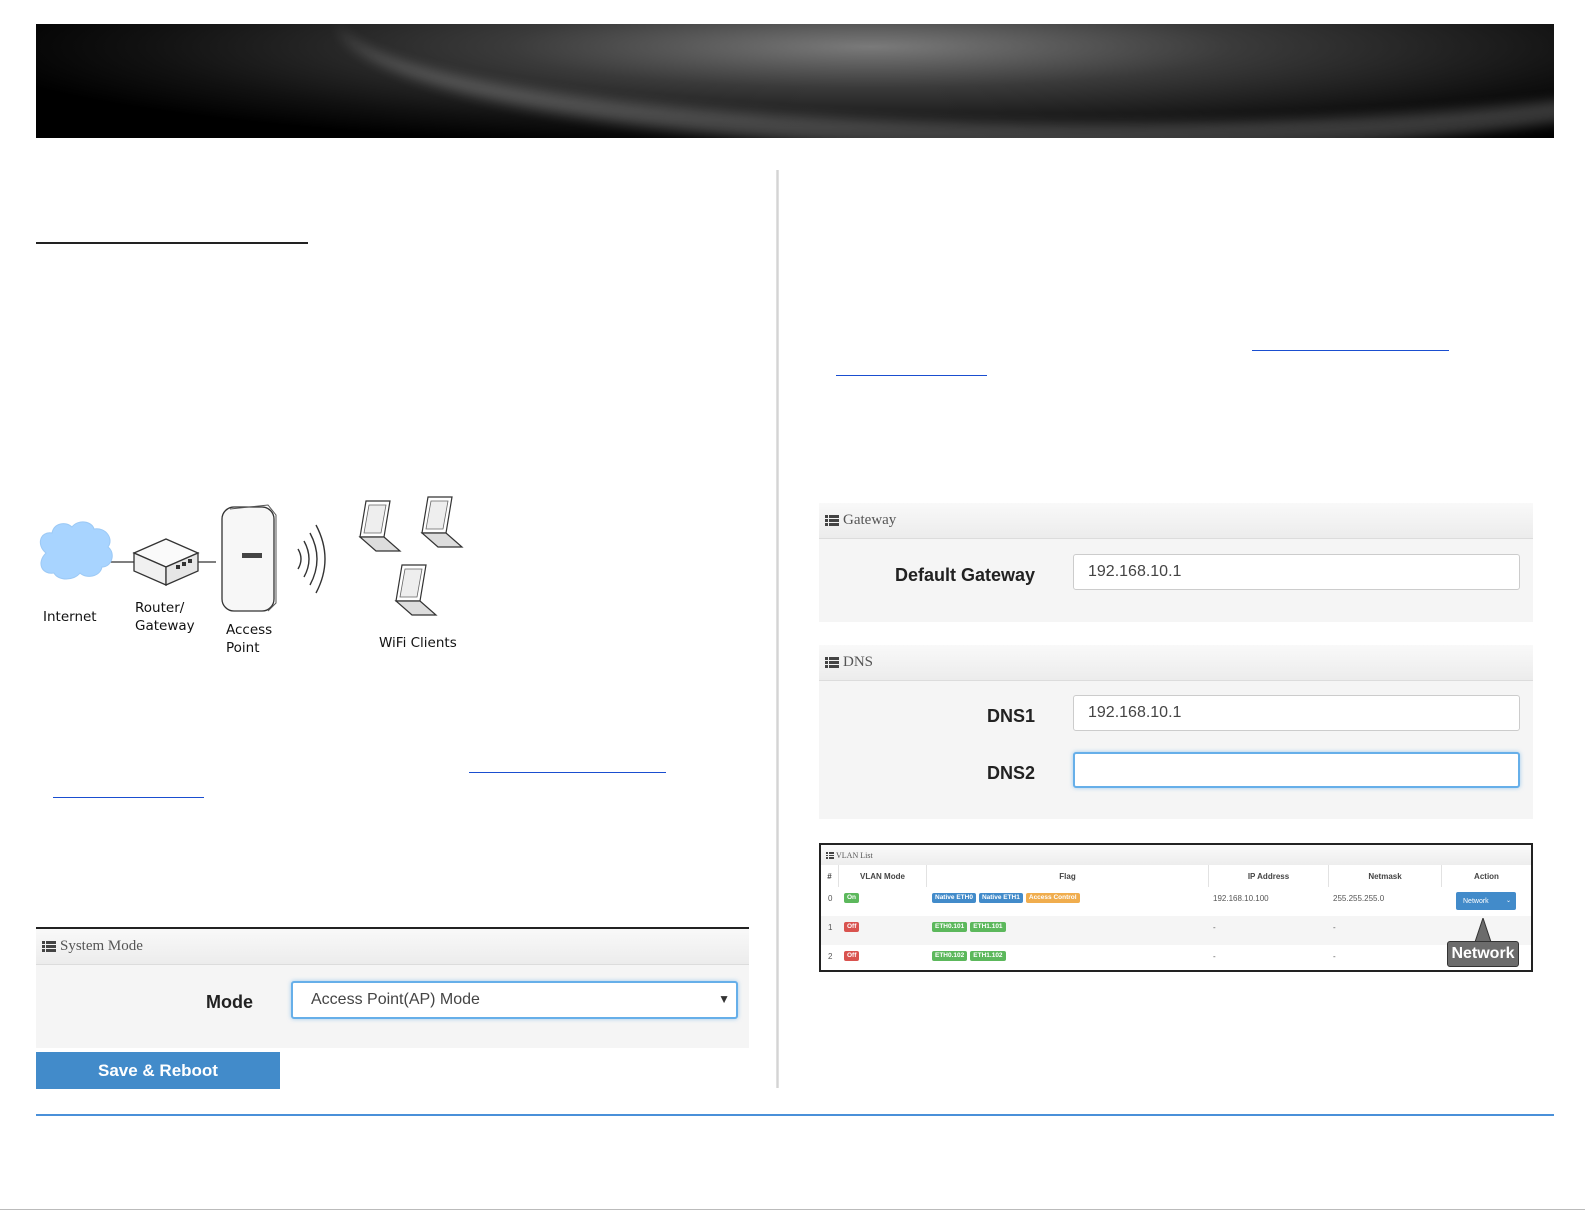  Describe the element at coordinates (830, 956) in the screenshot. I see `row-index: 2` at that location.